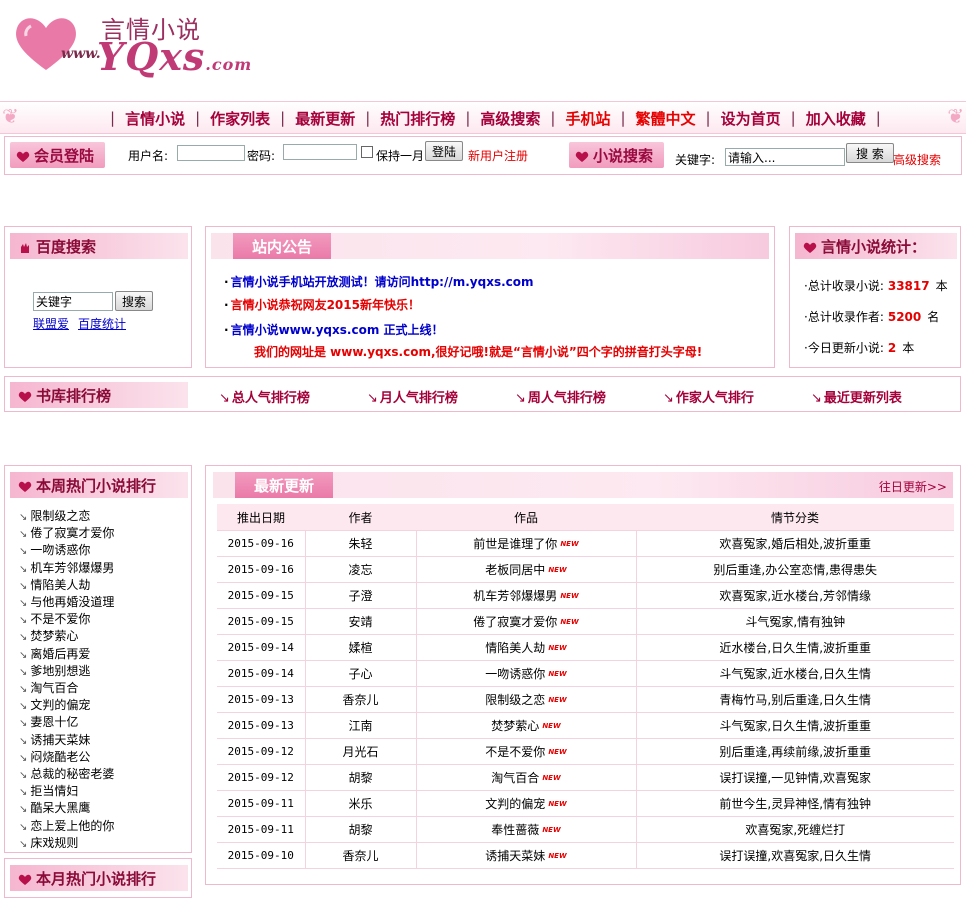 This screenshot has width=966, height=898. Describe the element at coordinates (54, 739) in the screenshot. I see `weekly-hot-item: ↘ 诱捕天菜妹` at that location.